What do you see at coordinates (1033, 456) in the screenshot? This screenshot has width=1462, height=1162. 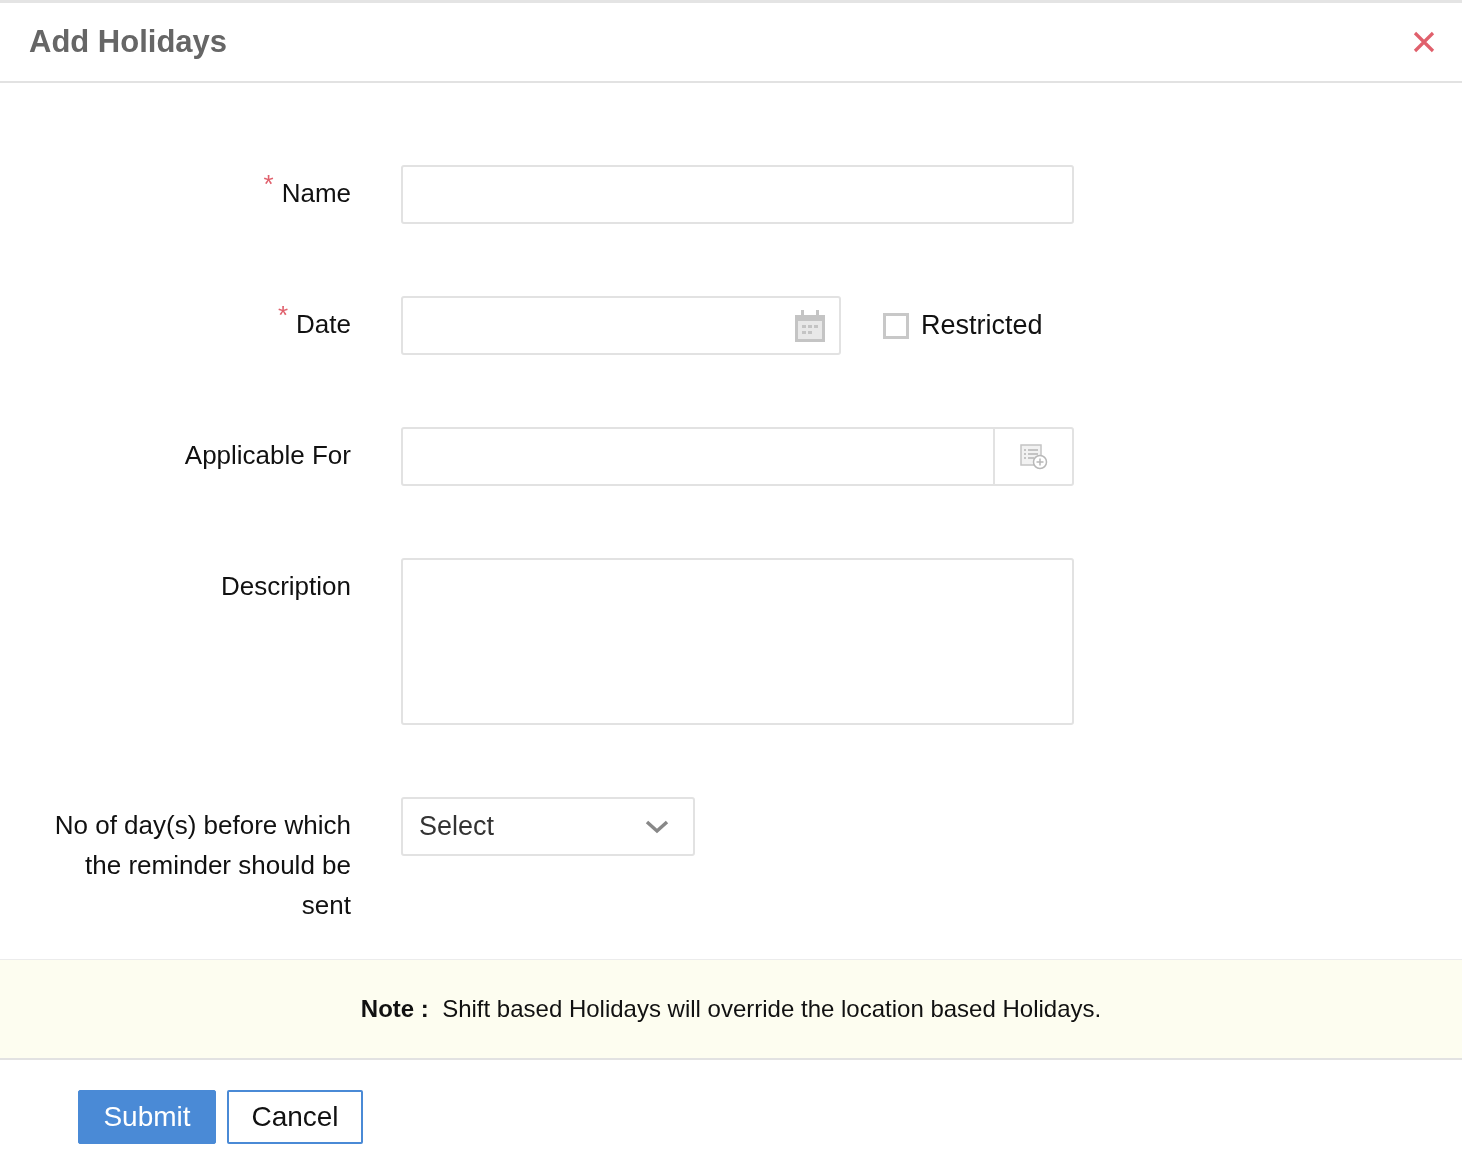 I see `list-add-icon` at bounding box center [1033, 456].